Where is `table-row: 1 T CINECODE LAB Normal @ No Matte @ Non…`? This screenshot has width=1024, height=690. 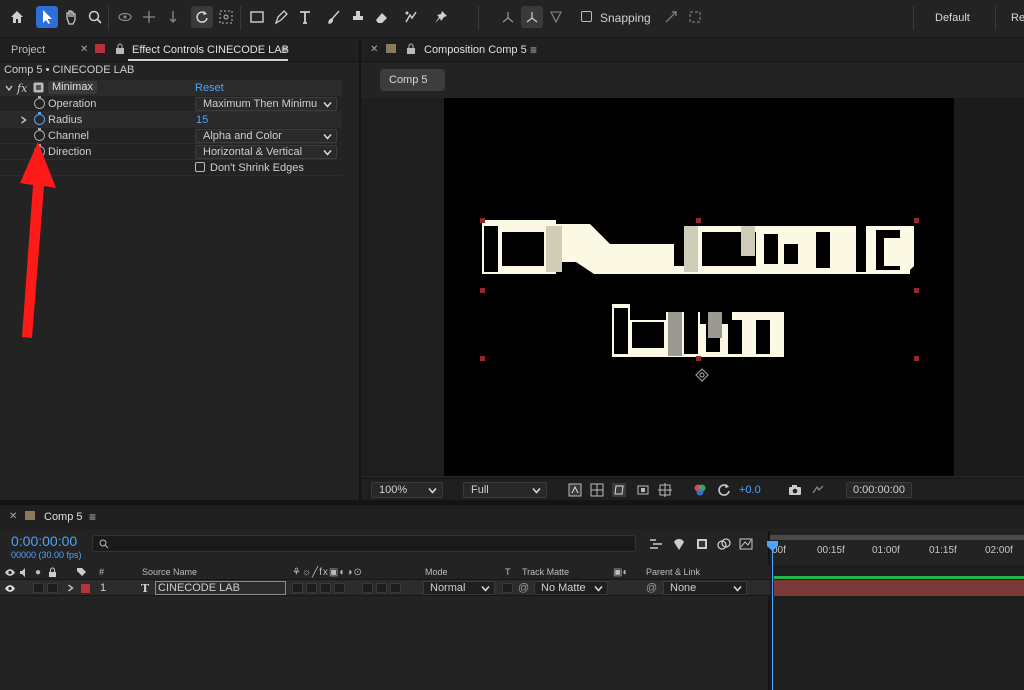
table-row: 1 T CINECODE LAB Normal @ No Matte @ Non… is located at coordinates (385, 588).